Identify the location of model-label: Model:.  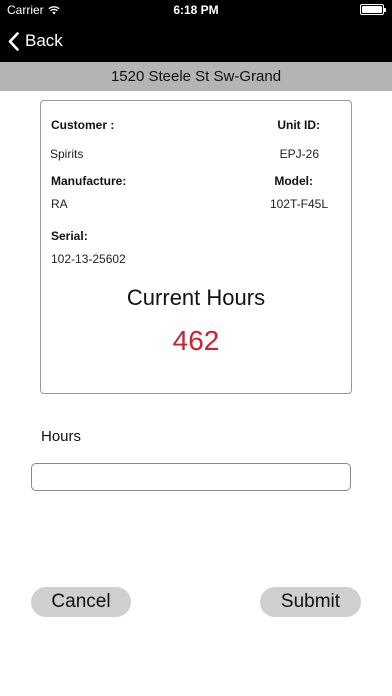
(293, 181).